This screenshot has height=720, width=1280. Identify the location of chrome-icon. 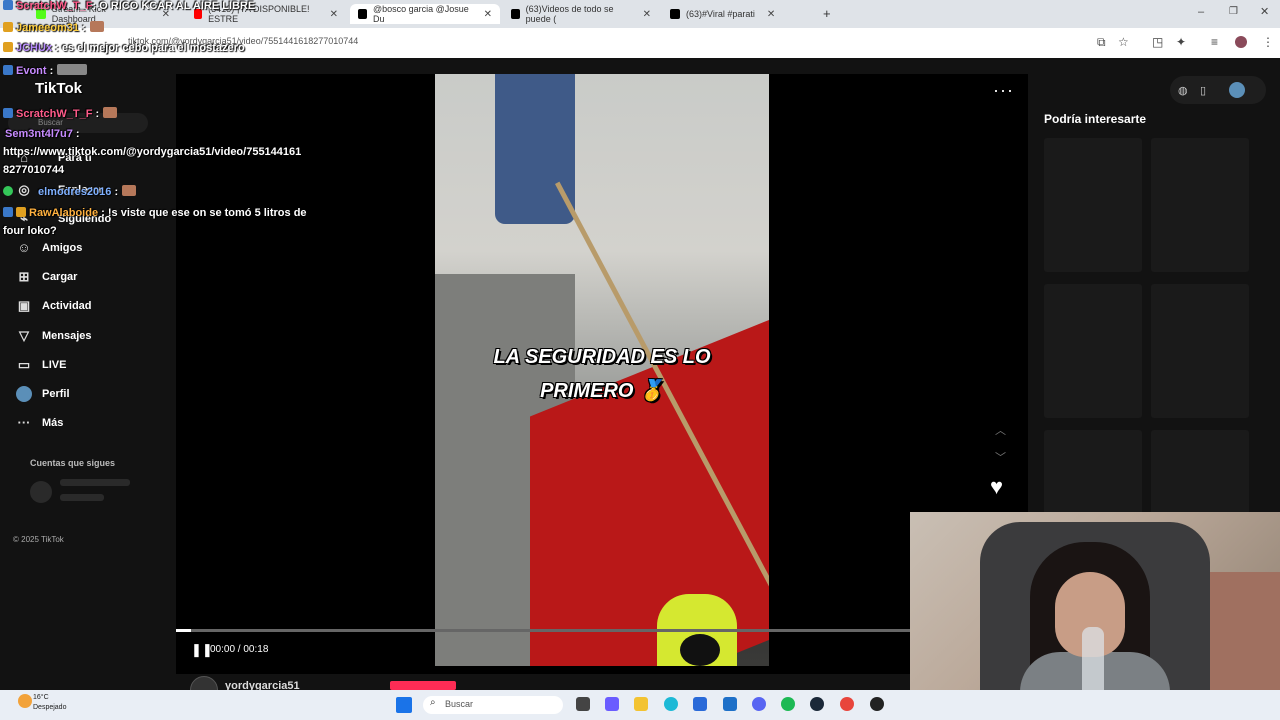
(847, 704).